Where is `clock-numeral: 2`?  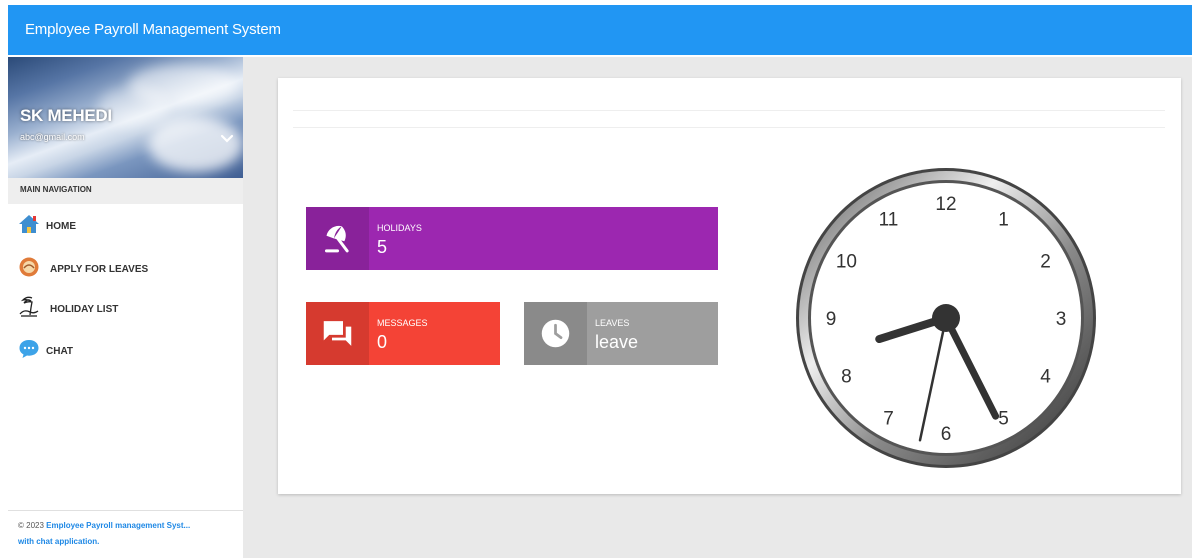 clock-numeral: 2 is located at coordinates (1045, 262).